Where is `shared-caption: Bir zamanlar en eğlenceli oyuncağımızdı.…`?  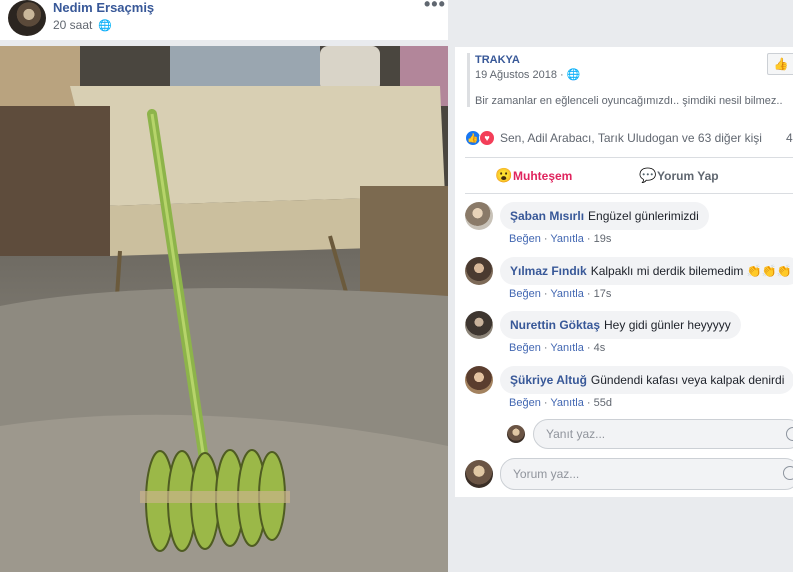 shared-caption: Bir zamanlar en eğlenceli oyuncağımızdı.… is located at coordinates (629, 101).